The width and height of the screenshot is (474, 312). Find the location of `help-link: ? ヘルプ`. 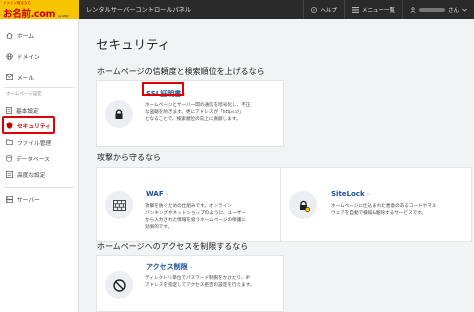

help-link: ? ヘルプ is located at coordinates (323, 9).